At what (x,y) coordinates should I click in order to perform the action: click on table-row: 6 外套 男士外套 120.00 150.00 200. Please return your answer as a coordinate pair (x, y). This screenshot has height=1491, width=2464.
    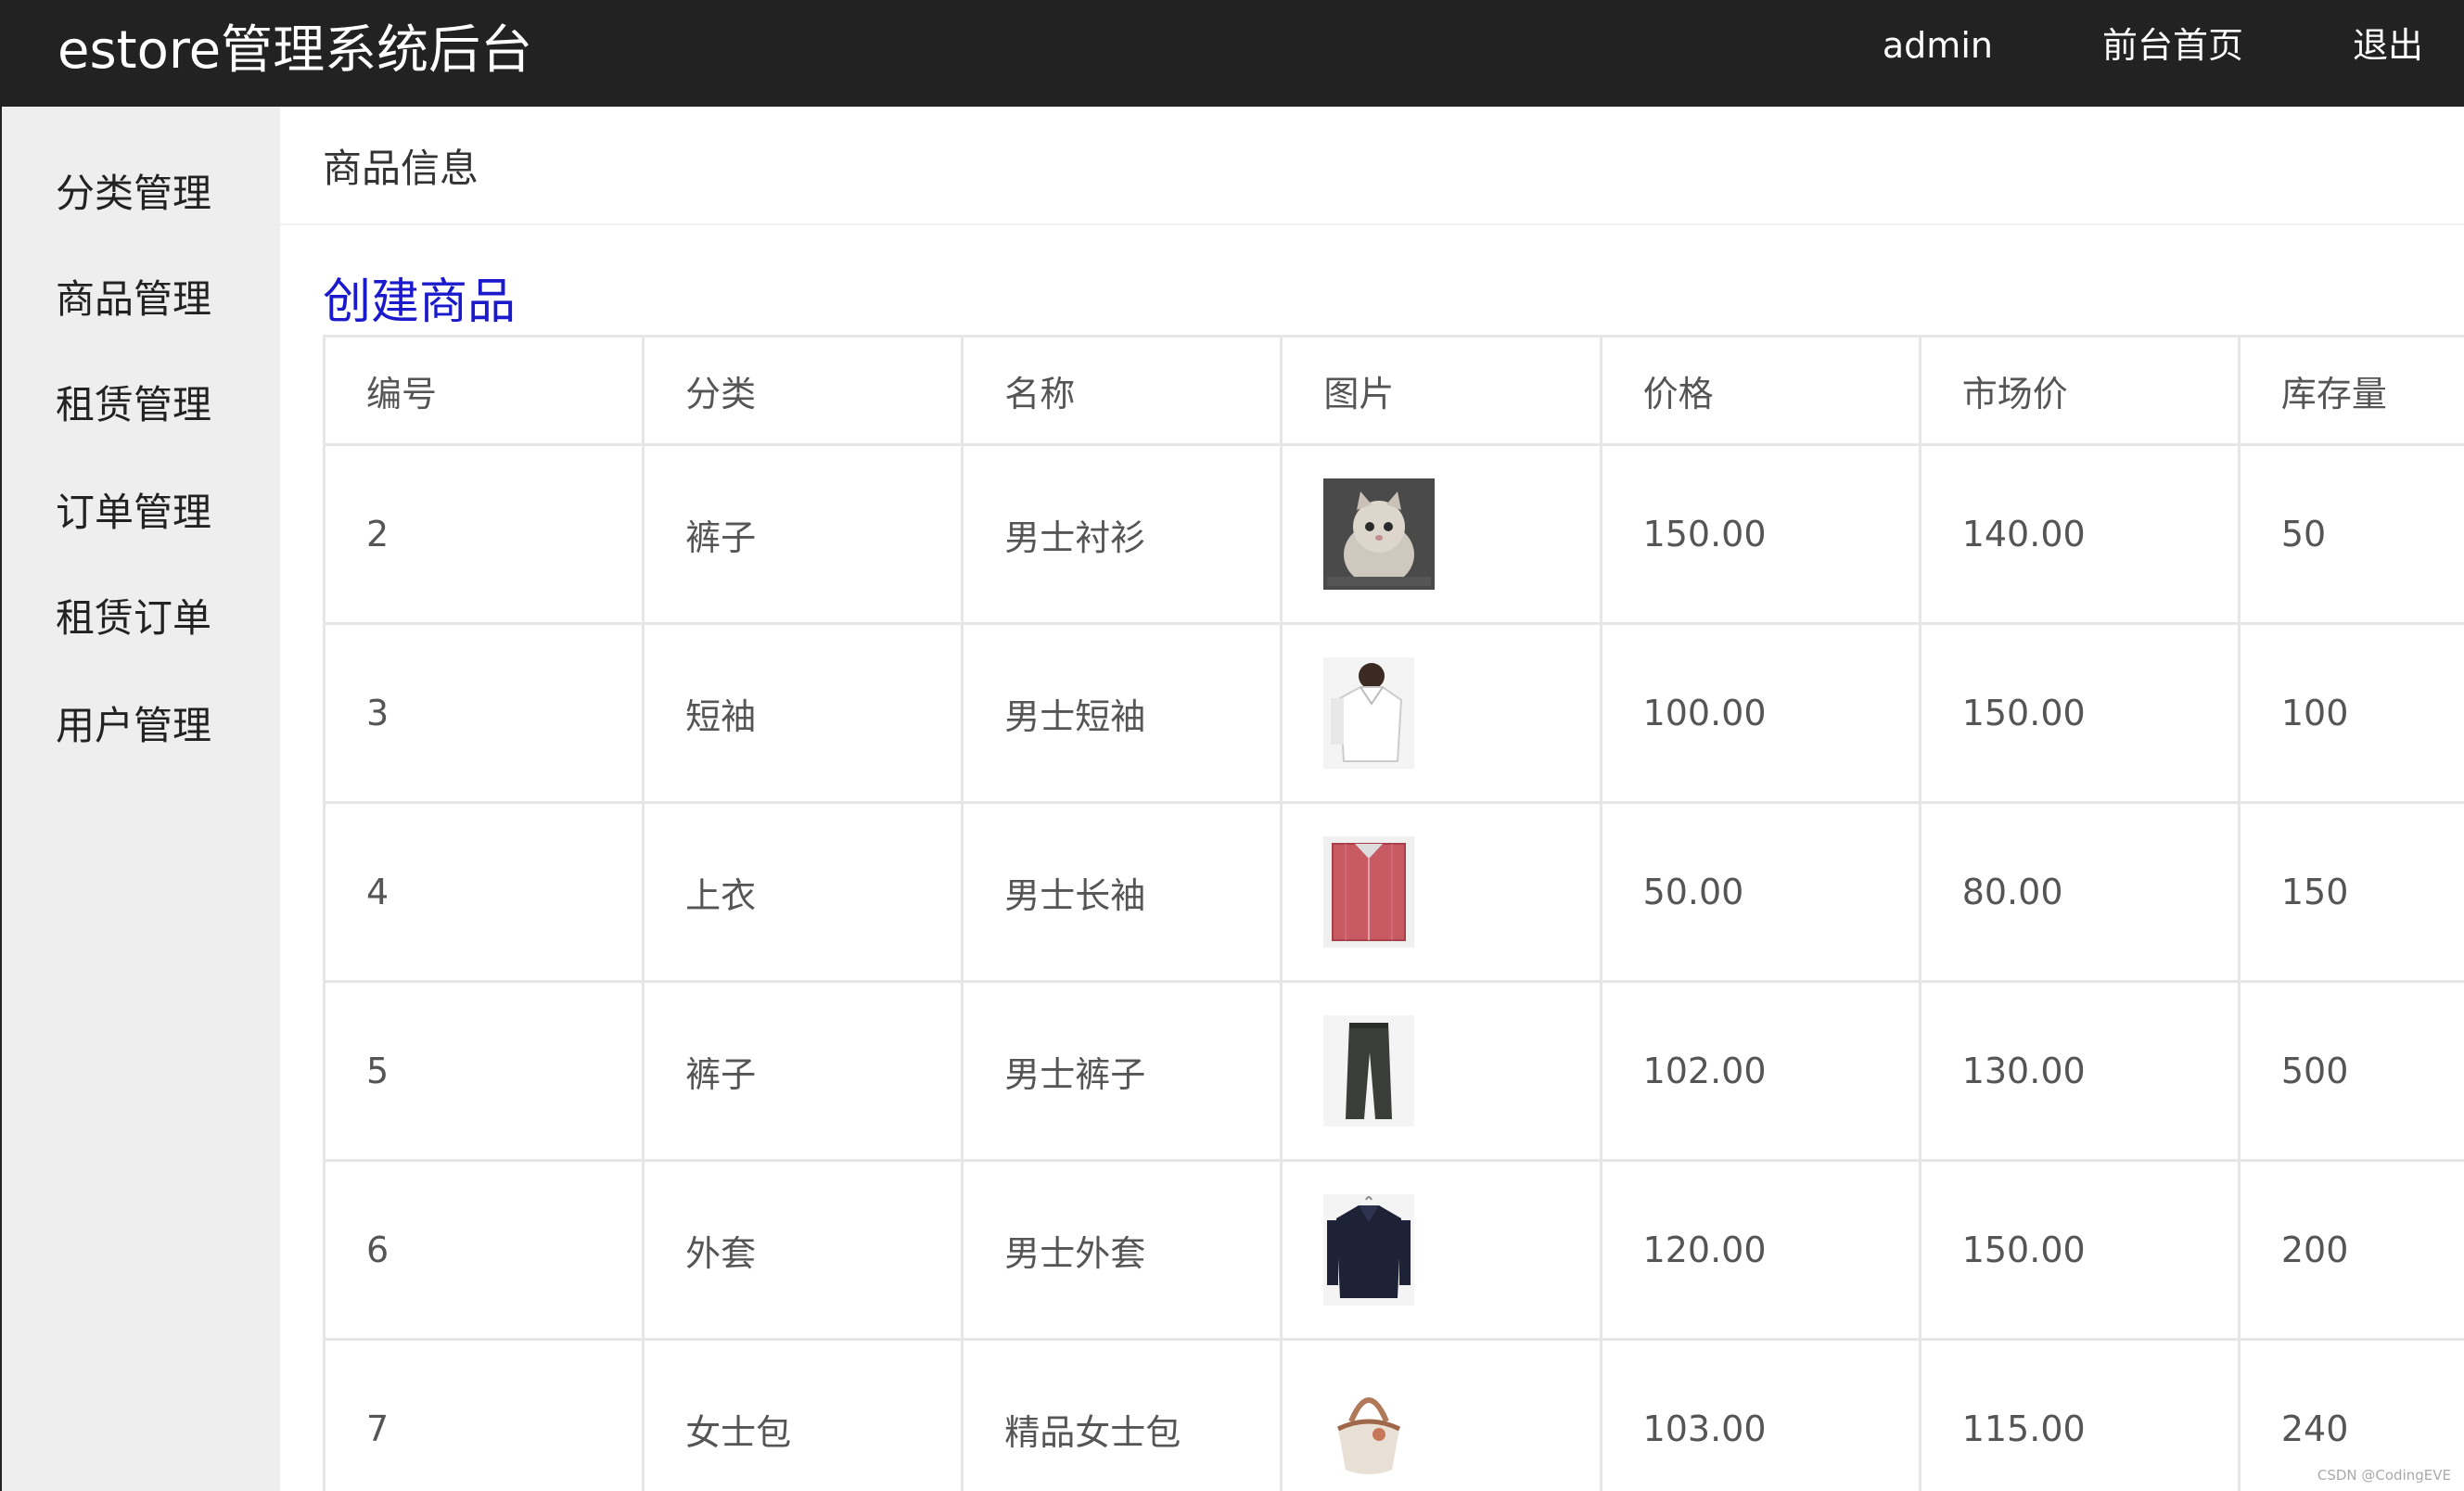
    Looking at the image, I should click on (1393, 1250).